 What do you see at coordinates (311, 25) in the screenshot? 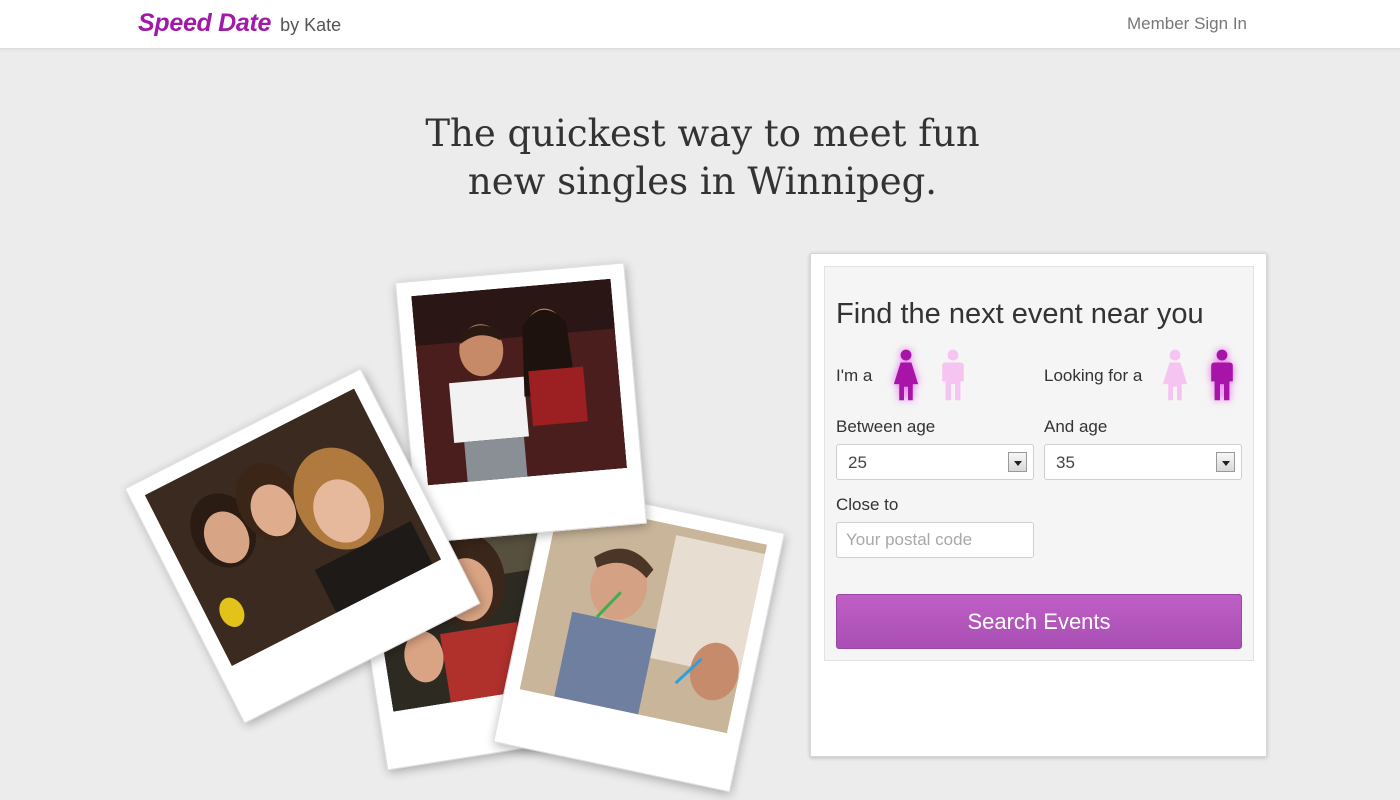
I see `brand-by: by Kate` at bounding box center [311, 25].